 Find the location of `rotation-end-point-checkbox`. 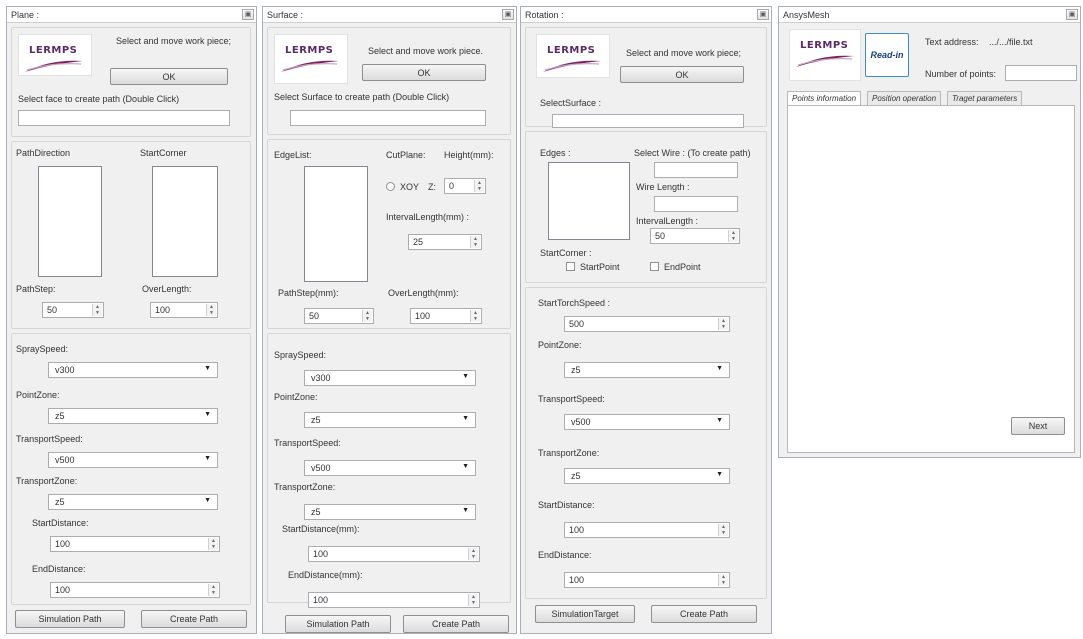

rotation-end-point-checkbox is located at coordinates (654, 266).